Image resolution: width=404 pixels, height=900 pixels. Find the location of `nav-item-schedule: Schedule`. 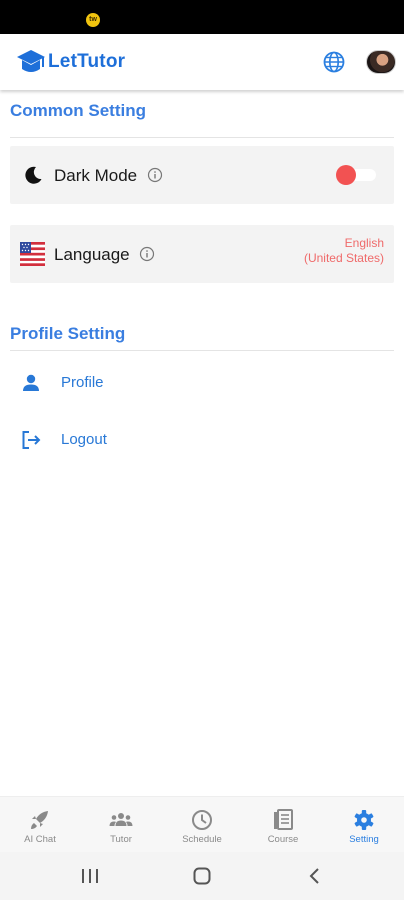

nav-item-schedule: Schedule is located at coordinates (202, 825).